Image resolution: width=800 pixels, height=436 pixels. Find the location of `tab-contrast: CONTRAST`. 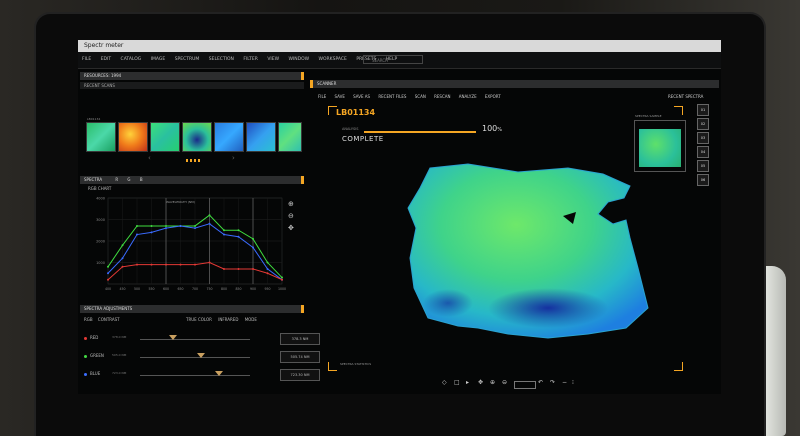

tab-contrast: CONTRAST is located at coordinates (109, 319).